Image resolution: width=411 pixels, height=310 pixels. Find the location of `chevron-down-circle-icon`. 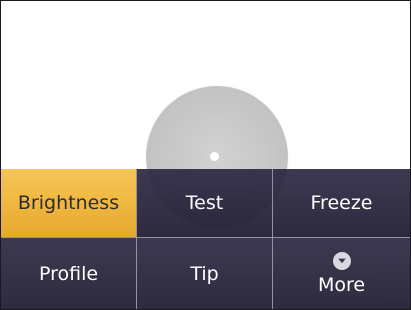

chevron-down-circle-icon is located at coordinates (341, 260).